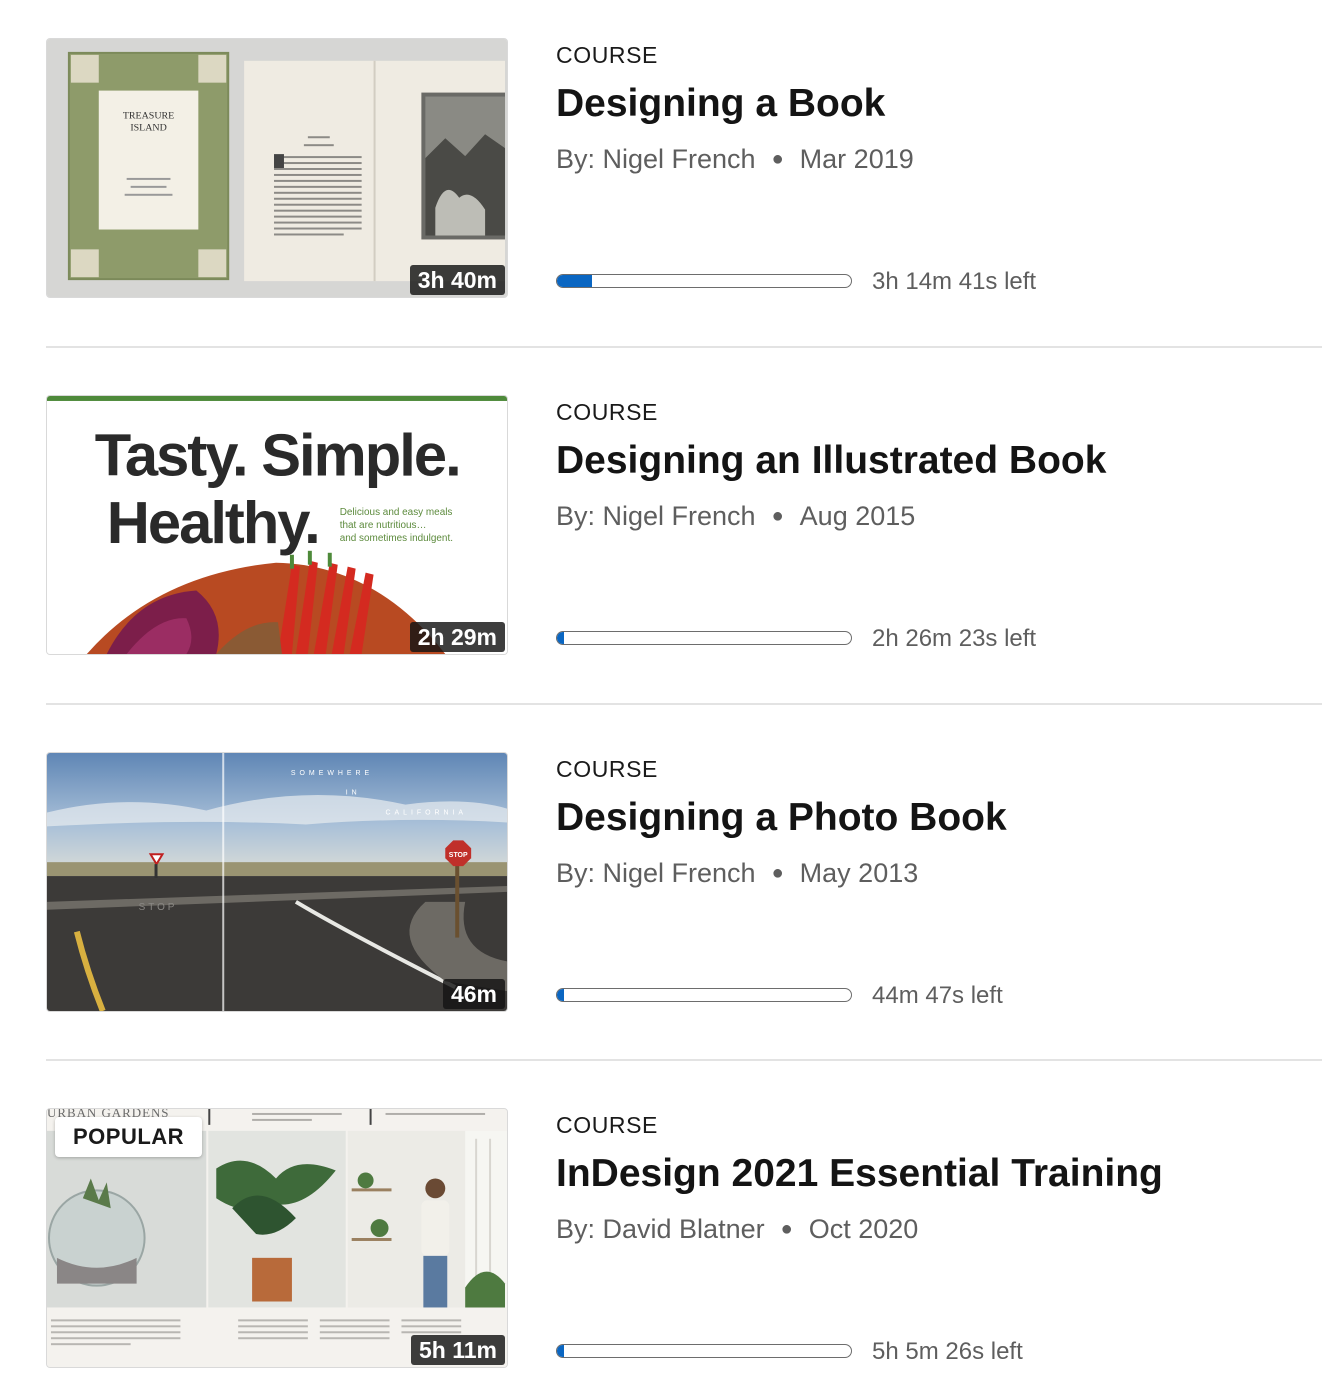 This screenshot has height=1392, width=1322. What do you see at coordinates (457, 637) in the screenshot?
I see `duration-badge: 2h 29m` at bounding box center [457, 637].